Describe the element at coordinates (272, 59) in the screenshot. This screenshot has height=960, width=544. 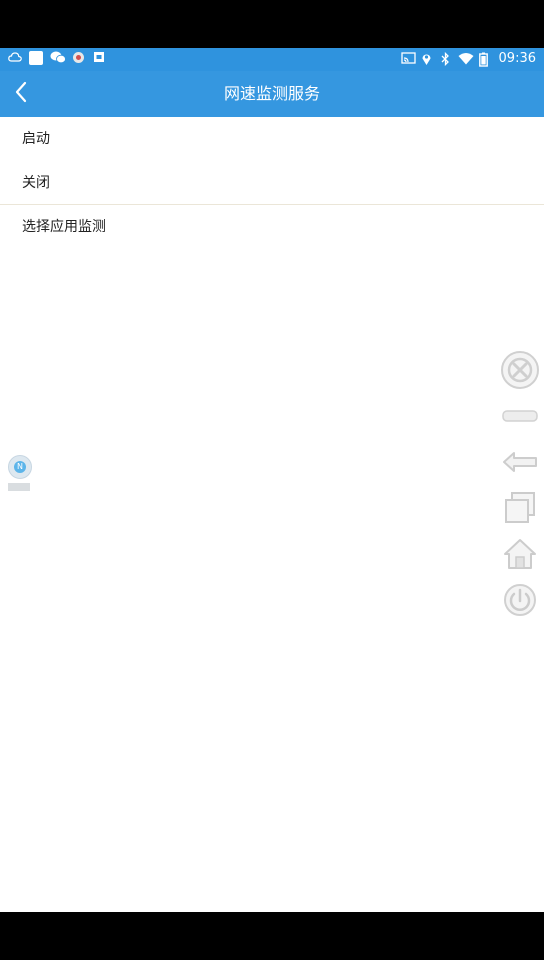
I see `status-bar: 09:36` at that location.